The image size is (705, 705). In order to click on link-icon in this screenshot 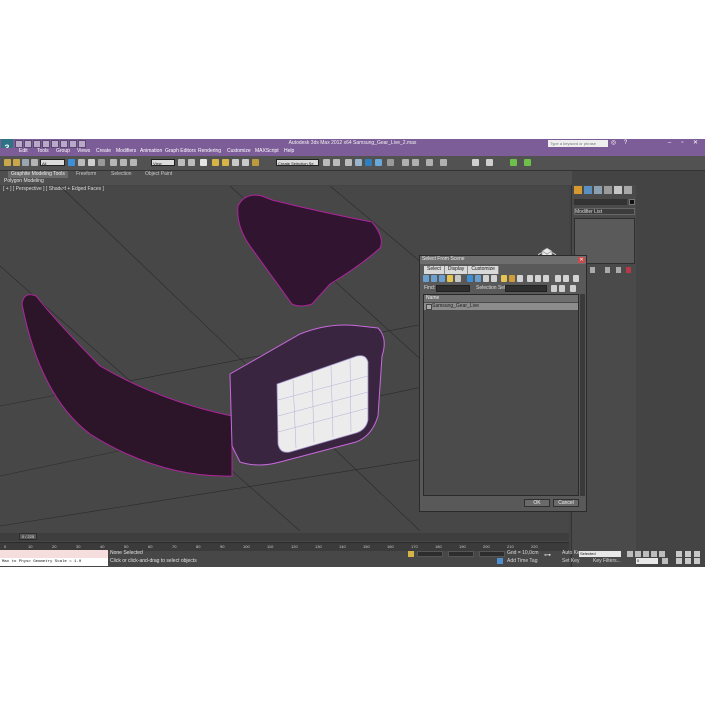, I will do `click(25, 162)`.